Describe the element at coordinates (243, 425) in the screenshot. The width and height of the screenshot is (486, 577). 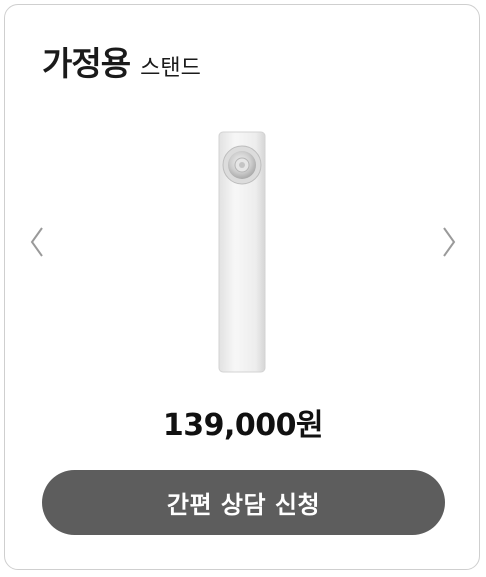
I see `product-price: 139,000원` at that location.